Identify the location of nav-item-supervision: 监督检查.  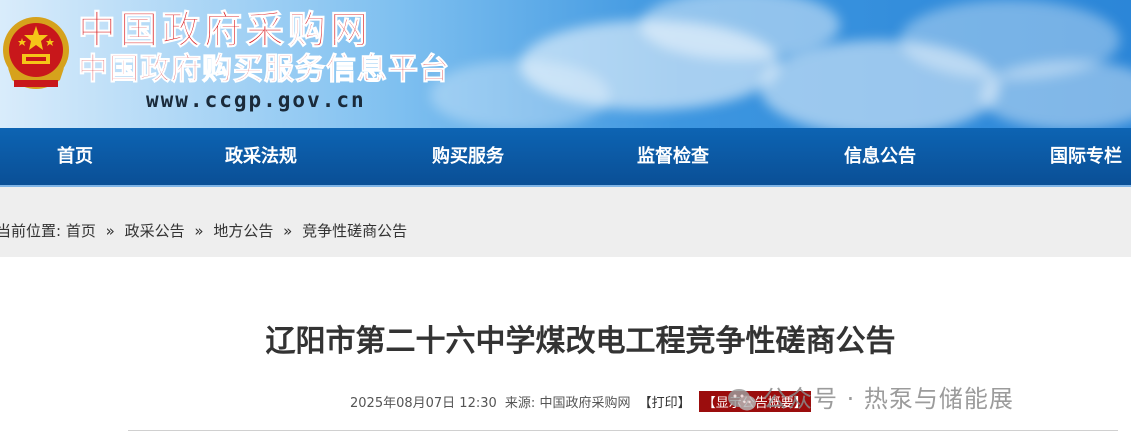
(673, 156).